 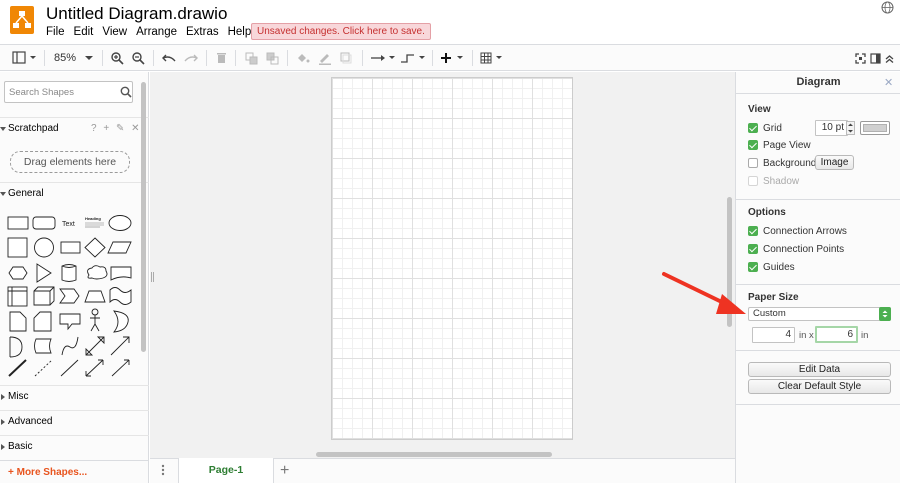 What do you see at coordinates (831, 128) in the screenshot?
I see `grid-size-input: 10 pt` at bounding box center [831, 128].